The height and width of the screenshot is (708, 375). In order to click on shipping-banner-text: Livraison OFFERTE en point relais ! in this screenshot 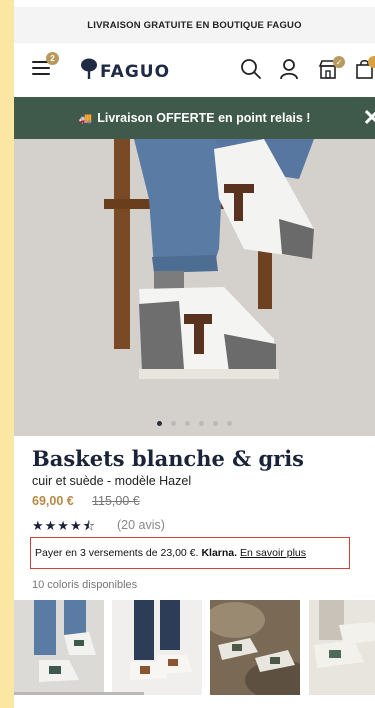, I will do `click(204, 118)`.